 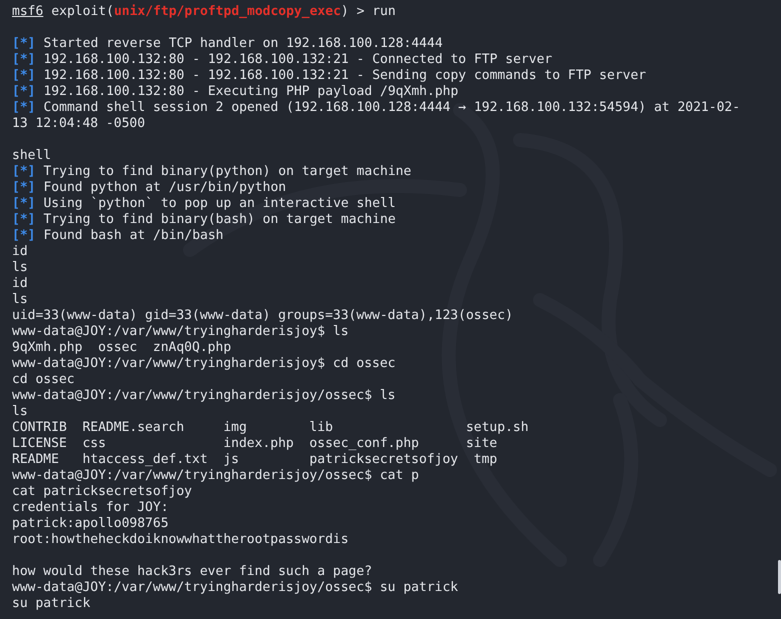 I want to click on output-line: credentials for JOY:, so click(x=90, y=508).